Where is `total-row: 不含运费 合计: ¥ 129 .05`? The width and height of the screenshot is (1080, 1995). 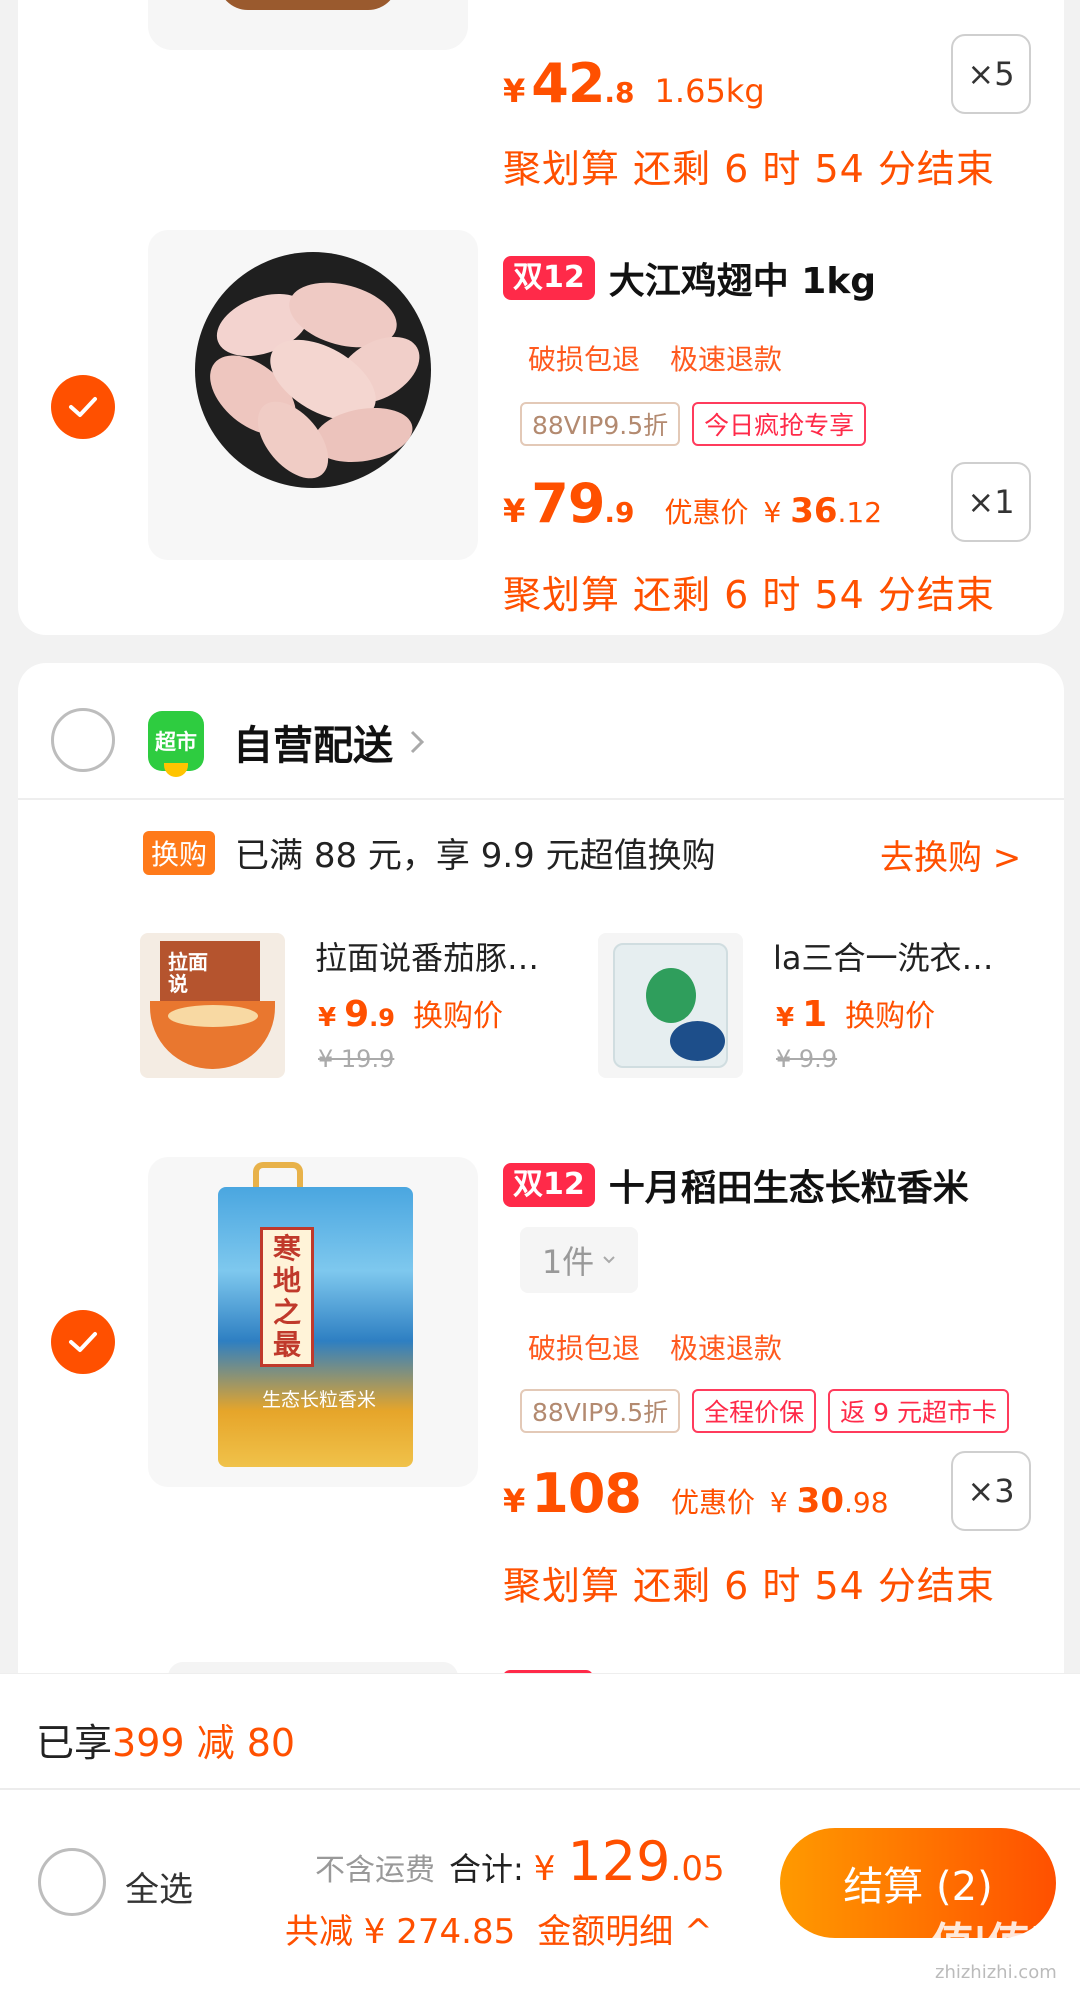
total-row: 不含运费 合计: ¥ 129 .05 is located at coordinates (520, 1861).